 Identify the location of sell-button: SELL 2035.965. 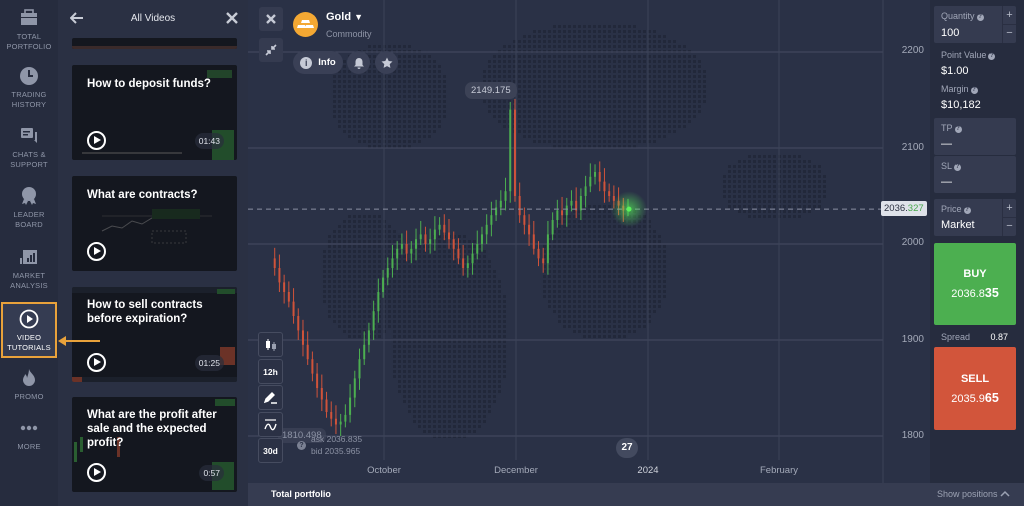
(975, 388).